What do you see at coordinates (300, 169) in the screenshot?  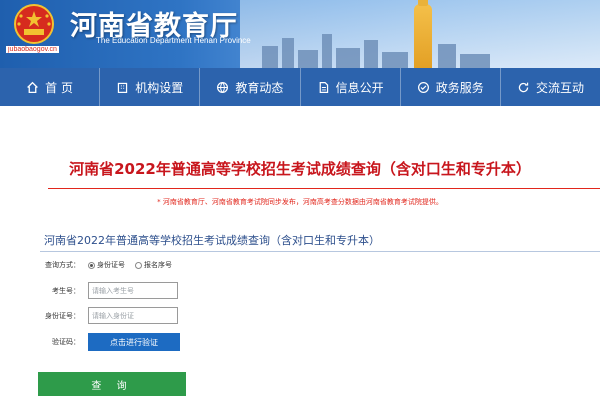 I see `page-title: 河南省2022年普通高等学校招生考试成绩查询（含对口生和专升本）` at bounding box center [300, 169].